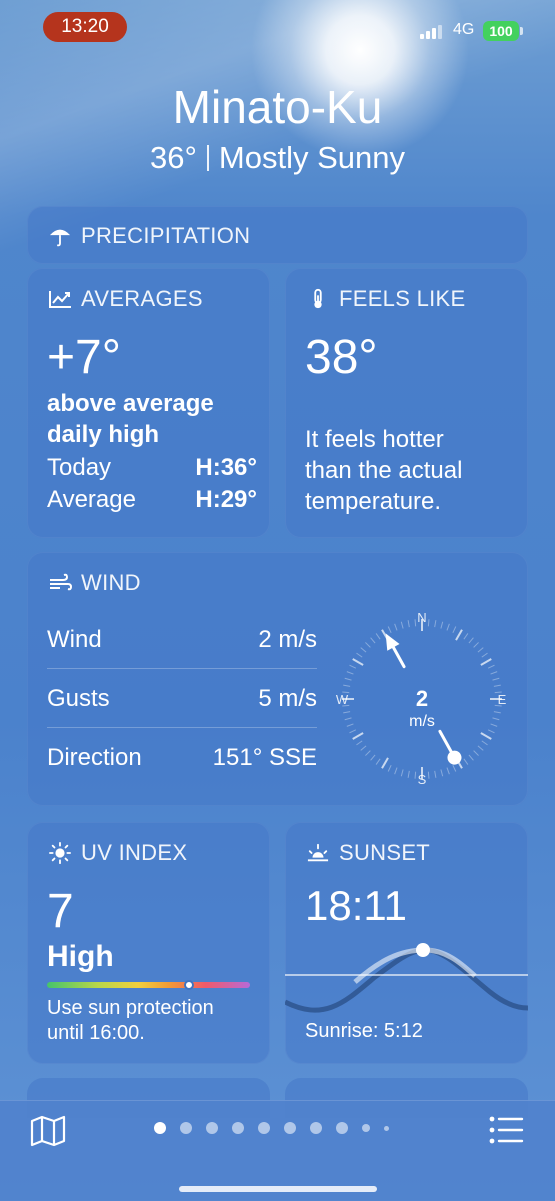 This screenshot has height=1201, width=555. Describe the element at coordinates (189, 985) in the screenshot. I see `uv-level-marker` at that location.